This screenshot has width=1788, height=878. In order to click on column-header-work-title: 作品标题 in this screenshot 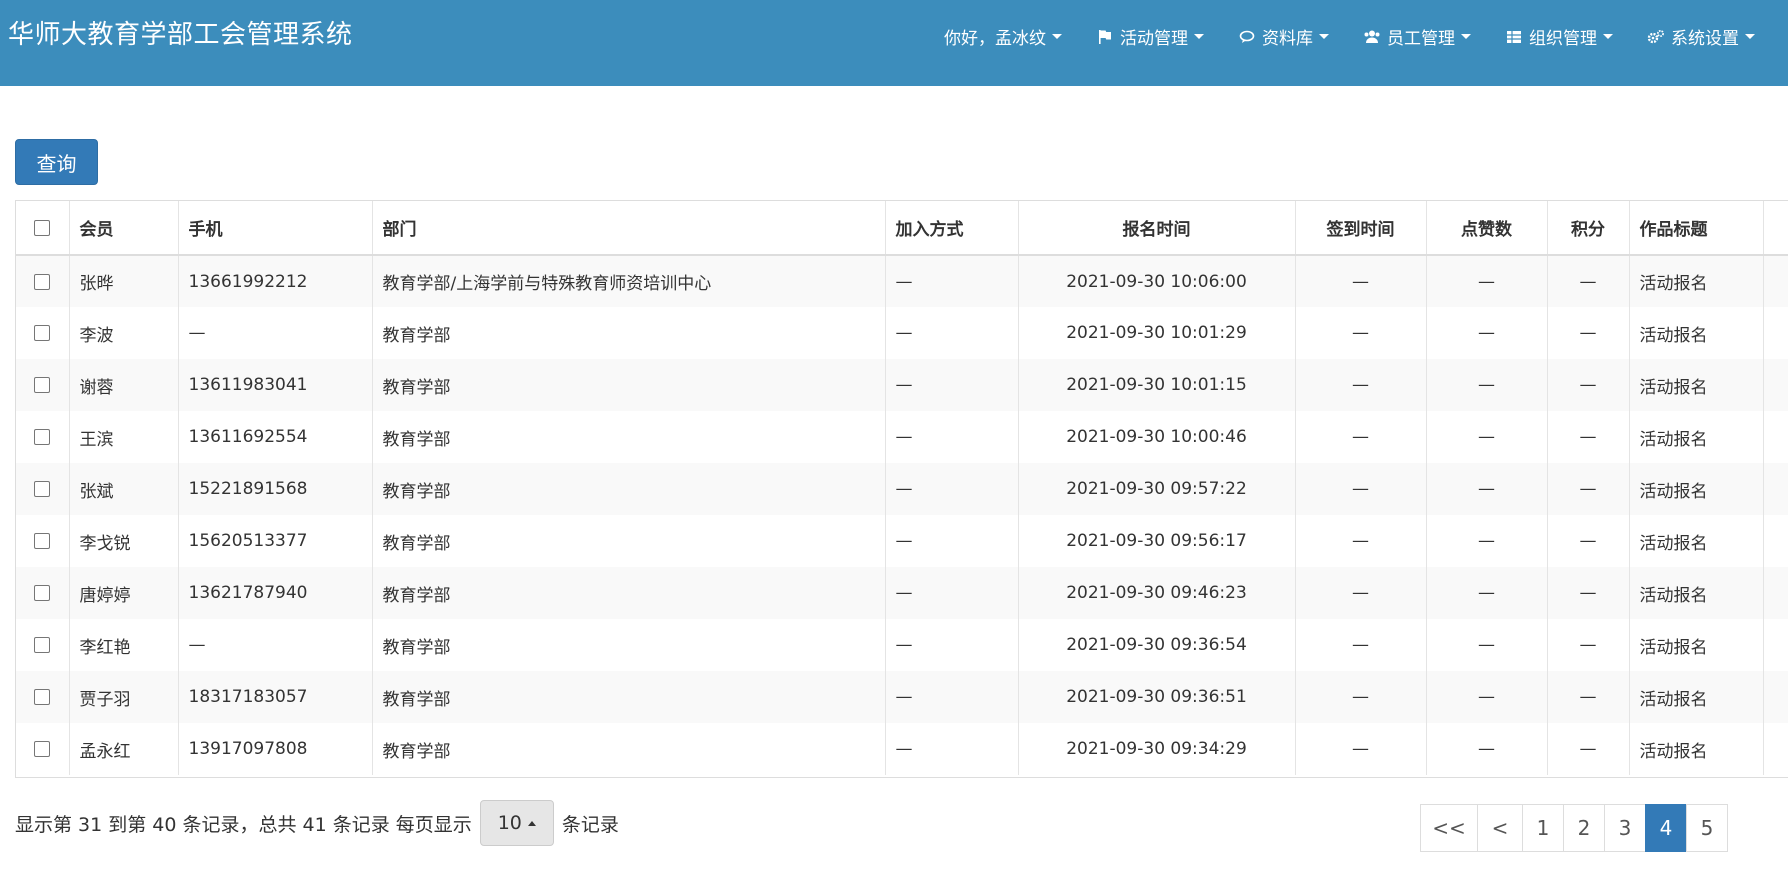, I will do `click(1696, 228)`.